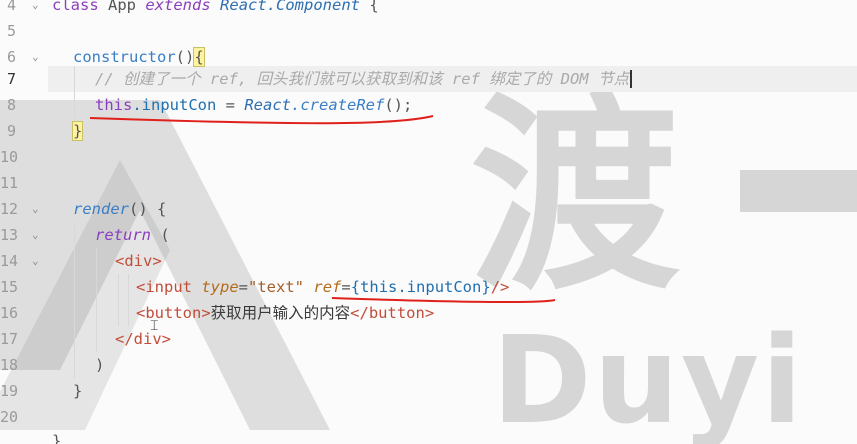  I want to click on comment: 回头我们就可以获取到和该, so click(349, 79).